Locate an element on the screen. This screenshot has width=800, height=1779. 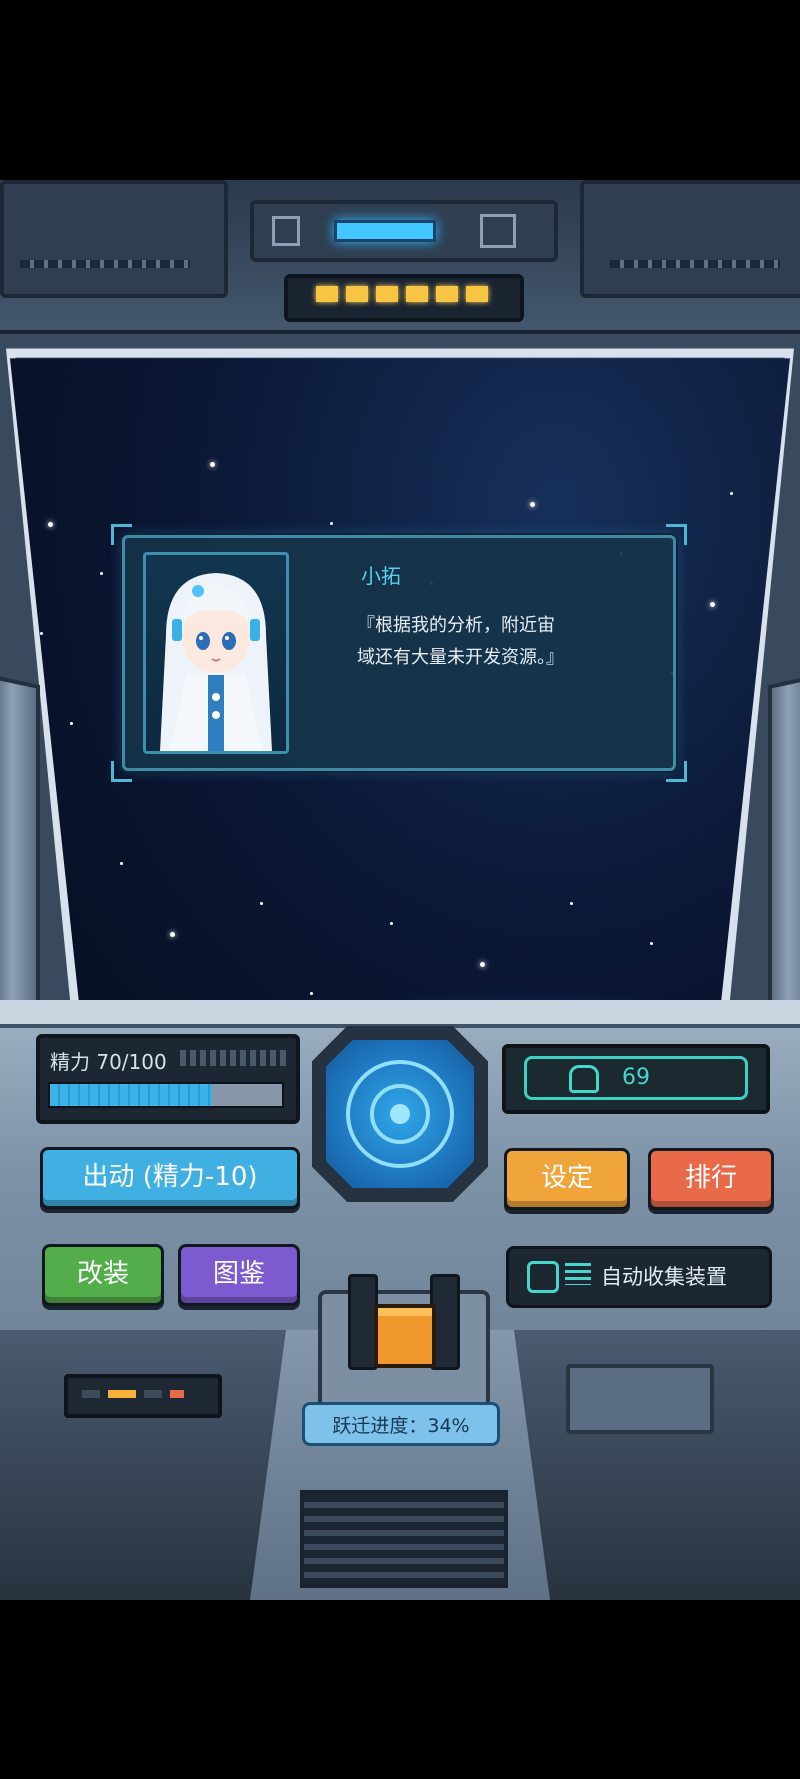
ceiling-center-panel is located at coordinates (404, 231).